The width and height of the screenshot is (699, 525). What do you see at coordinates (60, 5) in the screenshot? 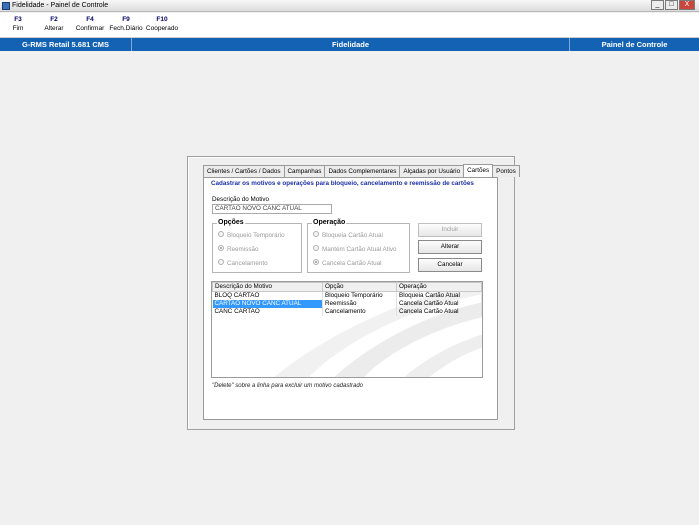
I see `window-title: Fidelidade - Painel de Controle` at bounding box center [60, 5].